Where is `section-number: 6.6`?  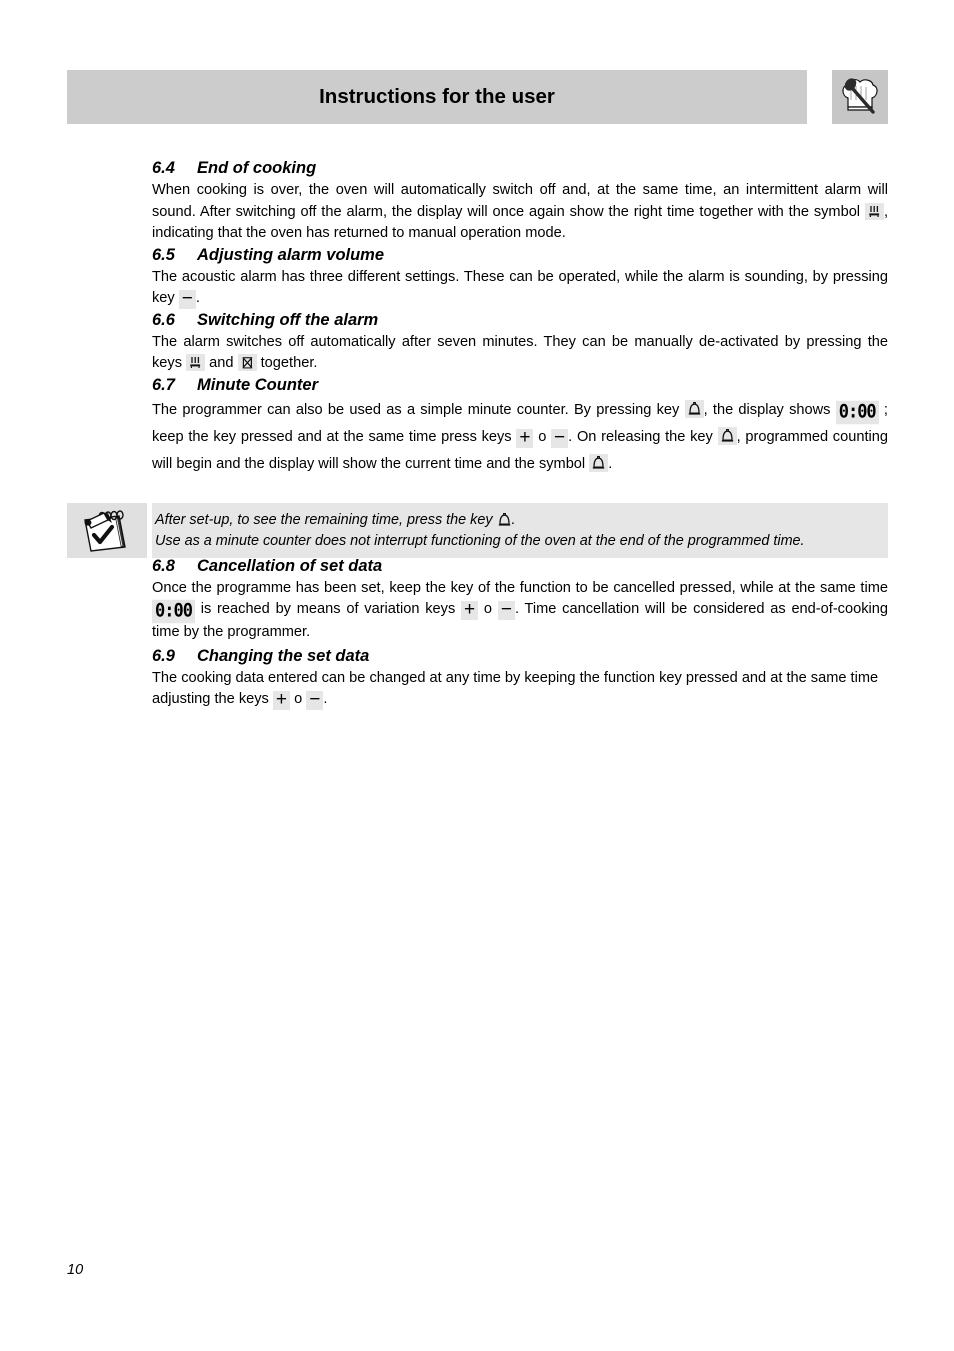
section-number: 6.6 is located at coordinates (163, 319).